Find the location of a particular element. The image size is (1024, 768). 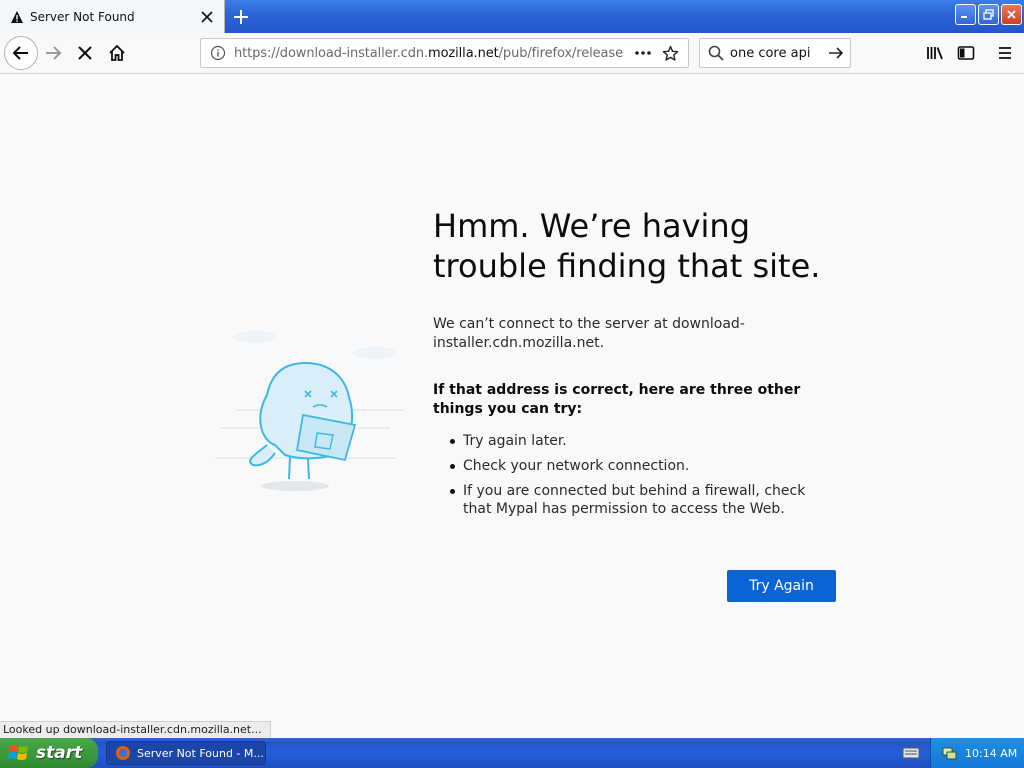

system-tray: 10:14 AM is located at coordinates (977, 753).